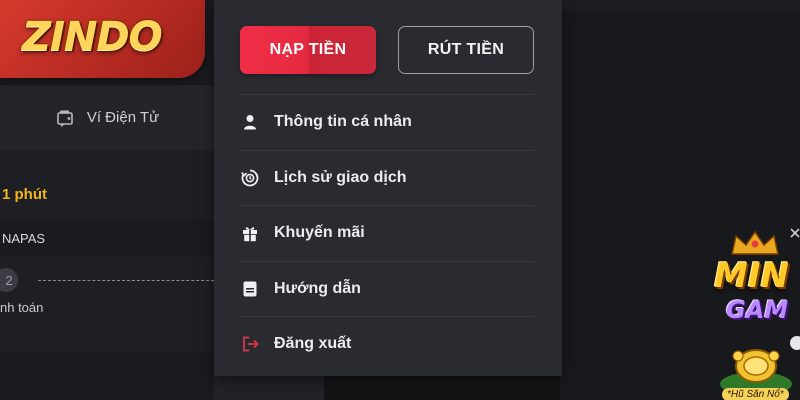 Image resolution: width=800 pixels, height=400 pixels. Describe the element at coordinates (317, 288) in the screenshot. I see `menu-item-label: Hướng dẫn` at that location.